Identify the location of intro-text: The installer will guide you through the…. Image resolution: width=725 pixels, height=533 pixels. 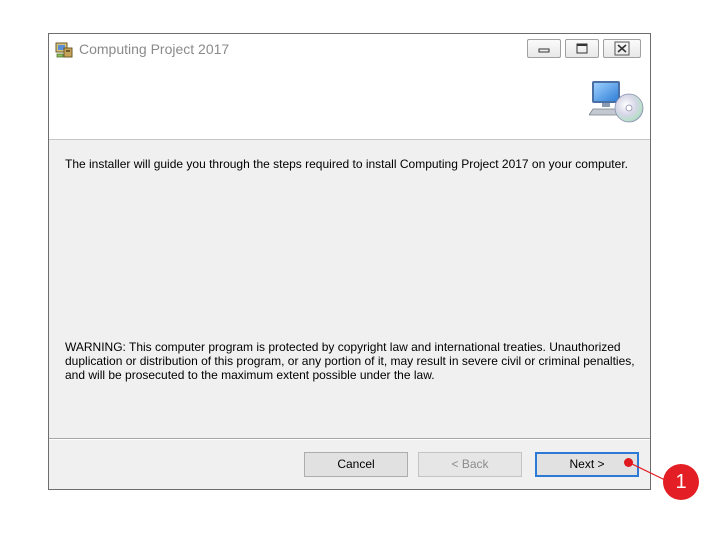
(346, 164).